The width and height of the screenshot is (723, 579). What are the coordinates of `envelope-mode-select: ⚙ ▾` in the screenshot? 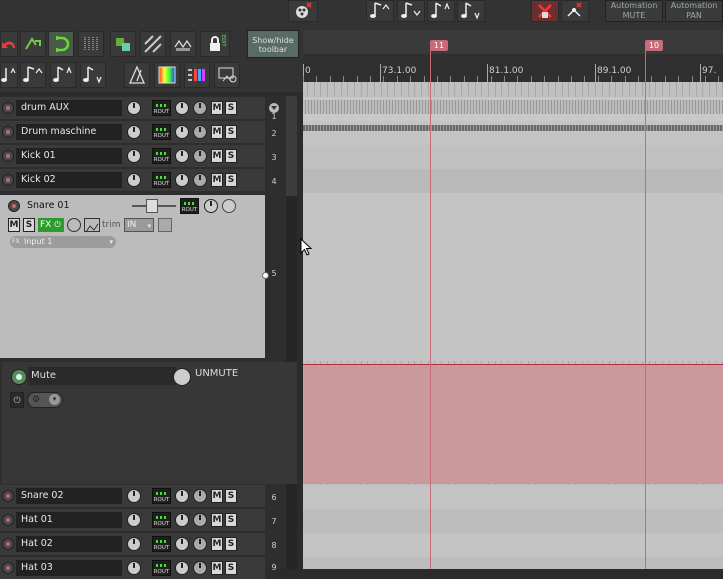 It's located at (45, 400).